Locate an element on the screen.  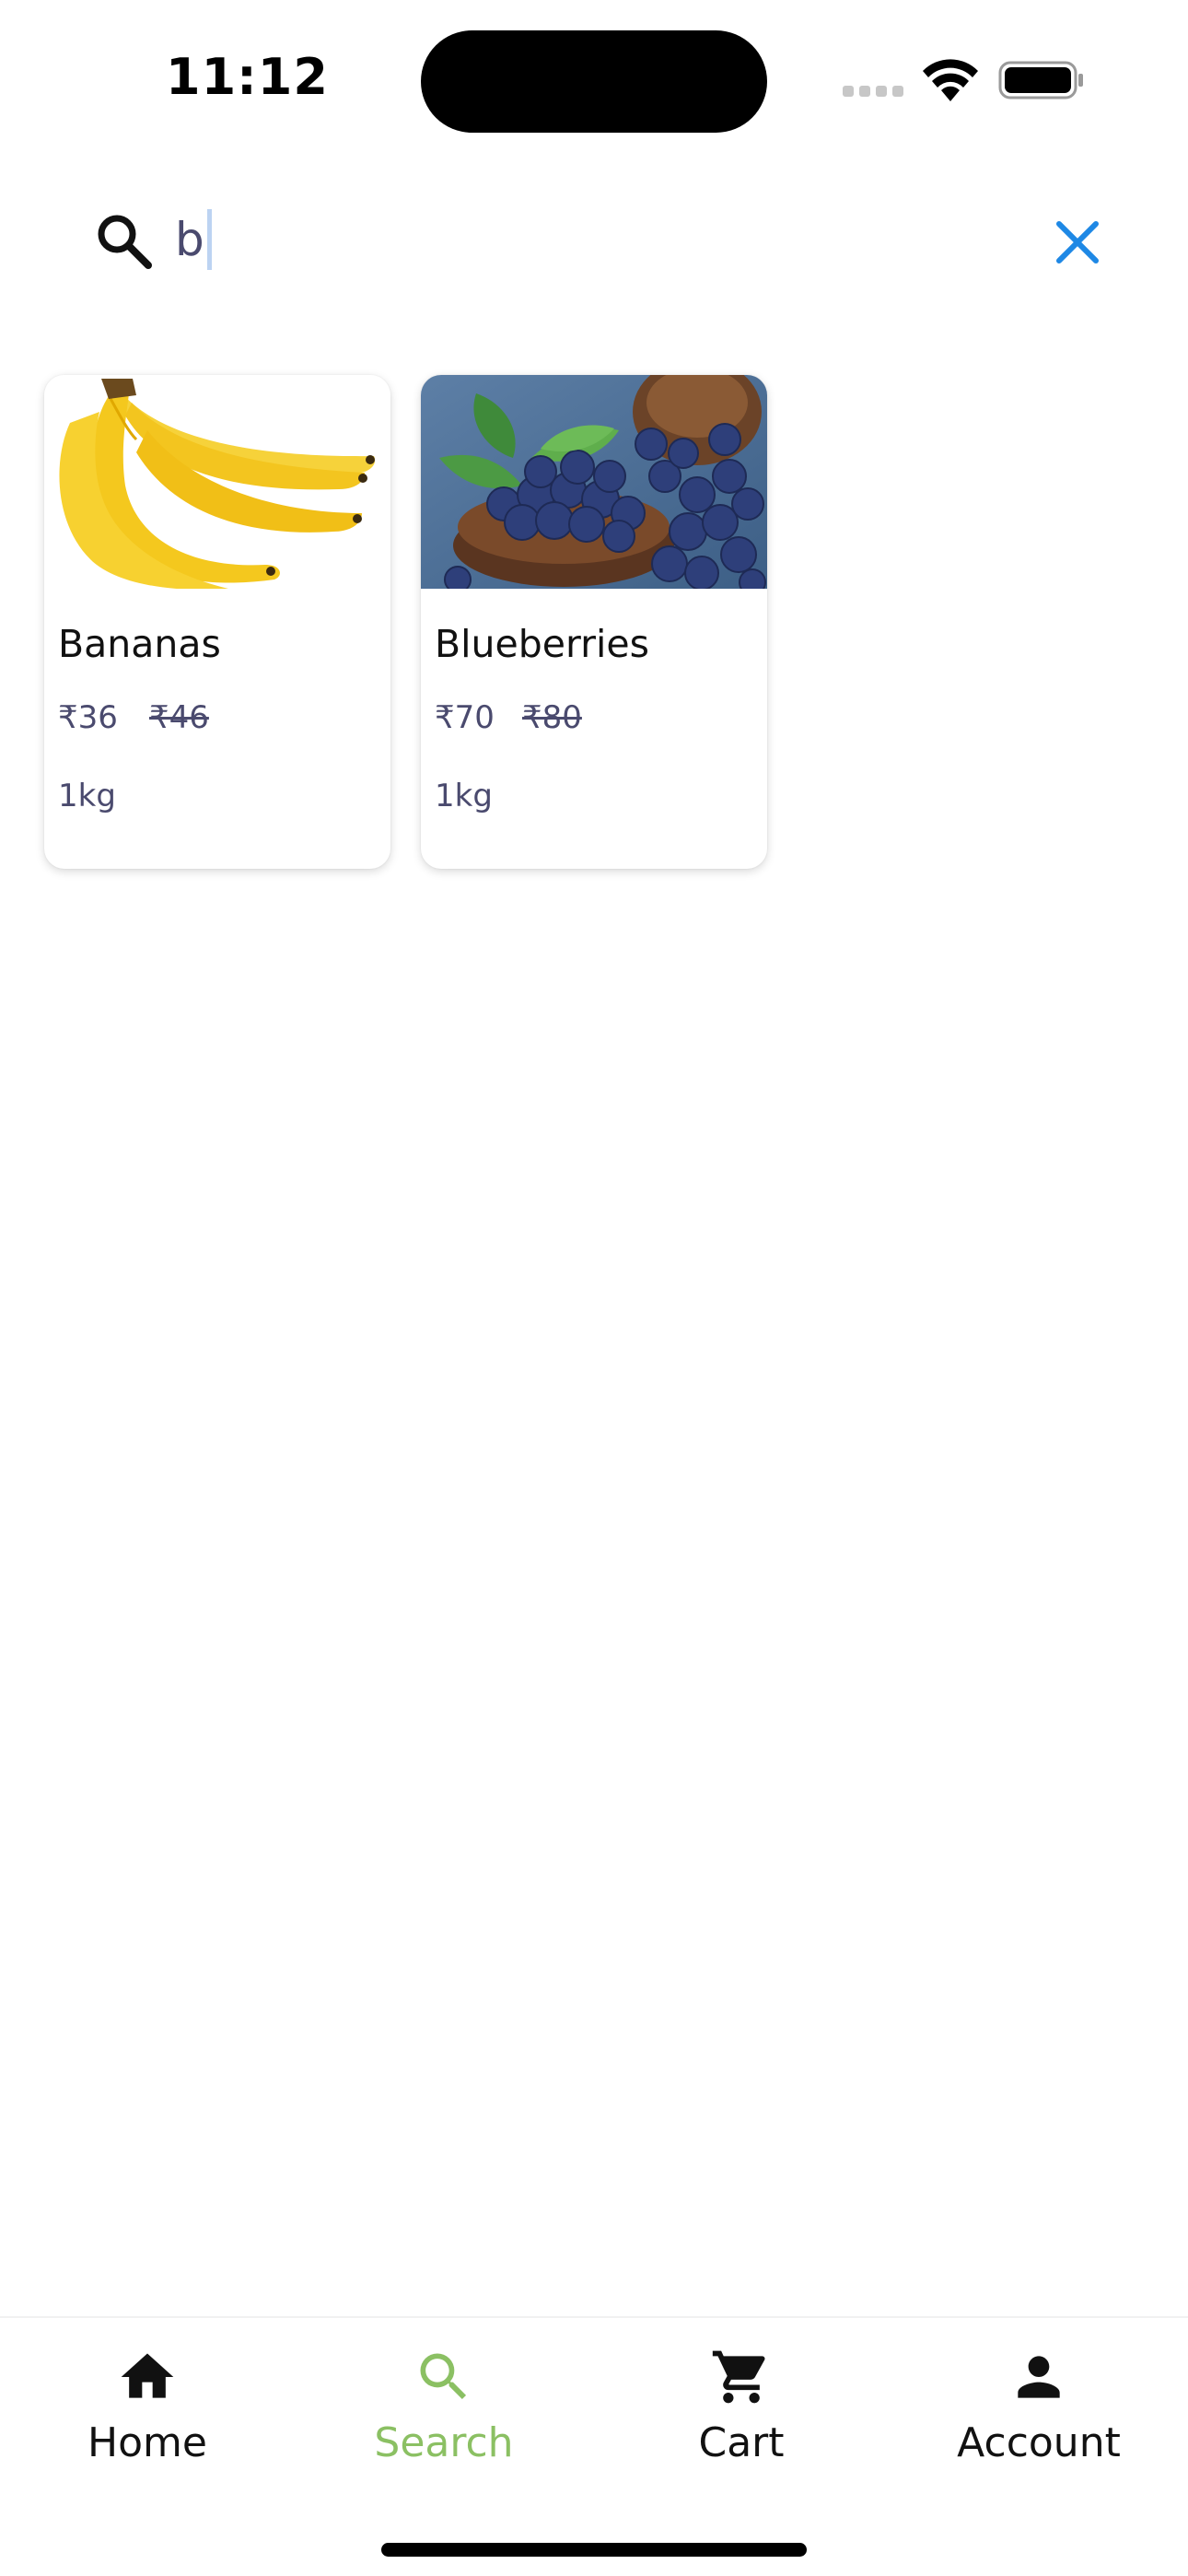
nav-label: Cart is located at coordinates (741, 2442).